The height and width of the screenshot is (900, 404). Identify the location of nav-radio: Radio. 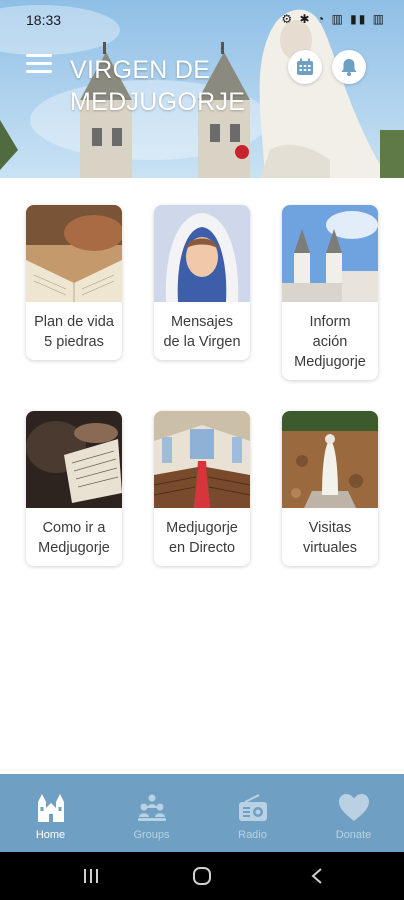
(252, 813).